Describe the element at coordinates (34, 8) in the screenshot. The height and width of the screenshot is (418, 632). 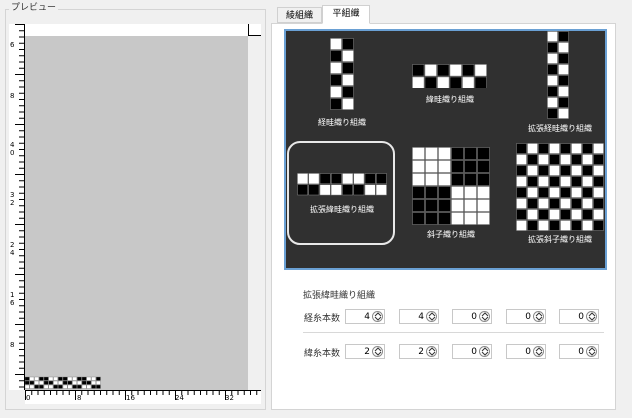
I see `preview-legend: プレビュー` at that location.